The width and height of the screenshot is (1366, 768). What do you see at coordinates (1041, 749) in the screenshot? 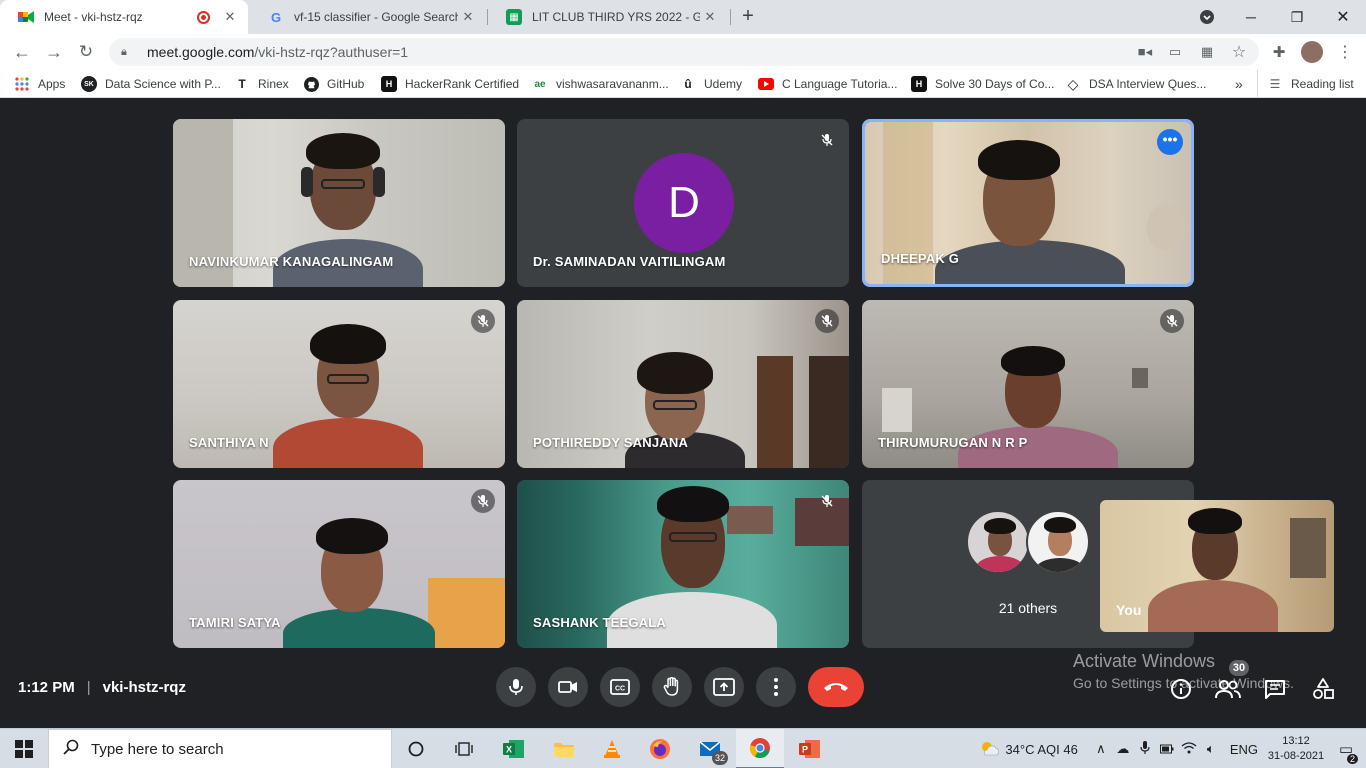
I see `weather-text: 34°C AQI 46` at bounding box center [1041, 749].